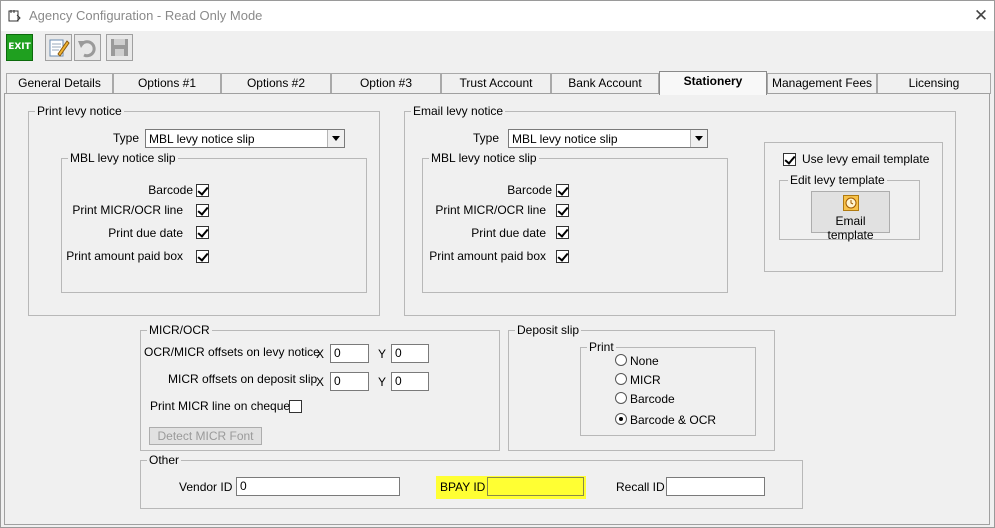 This screenshot has height=528, width=995. I want to click on levy-x-label: X, so click(320, 354).